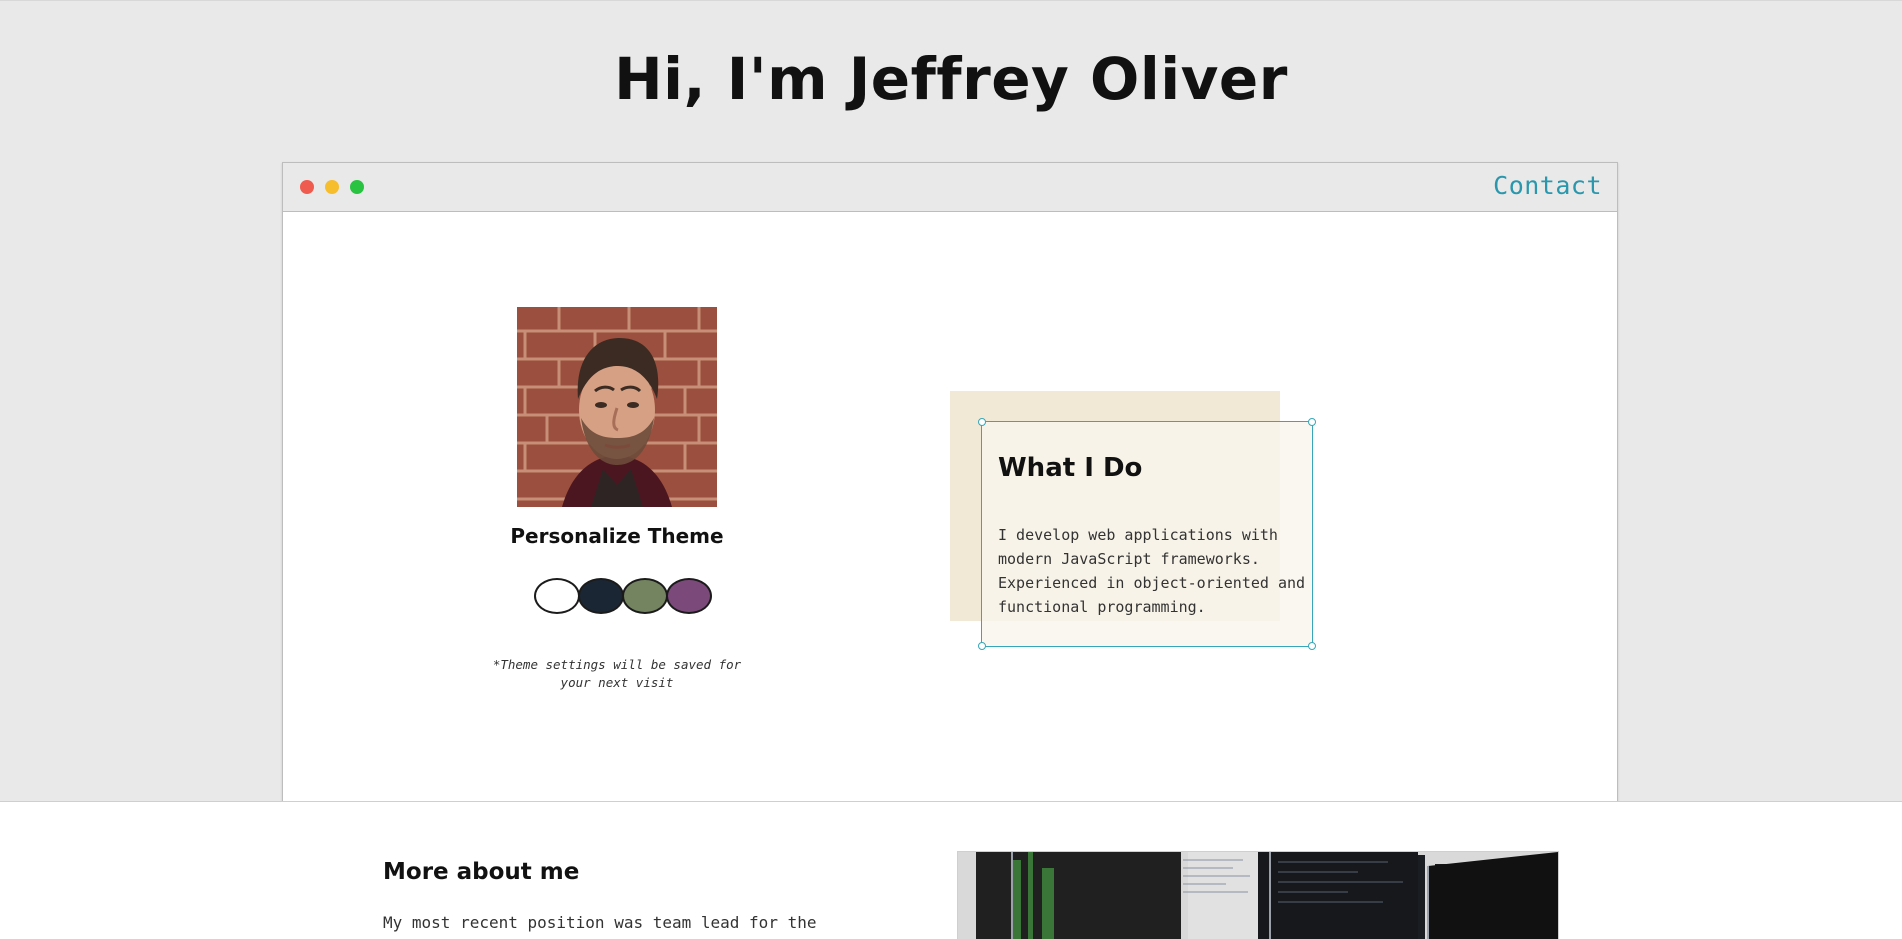  I want to click on page-title: Hi, I'm Jeffrey Oliver, so click(951, 79).